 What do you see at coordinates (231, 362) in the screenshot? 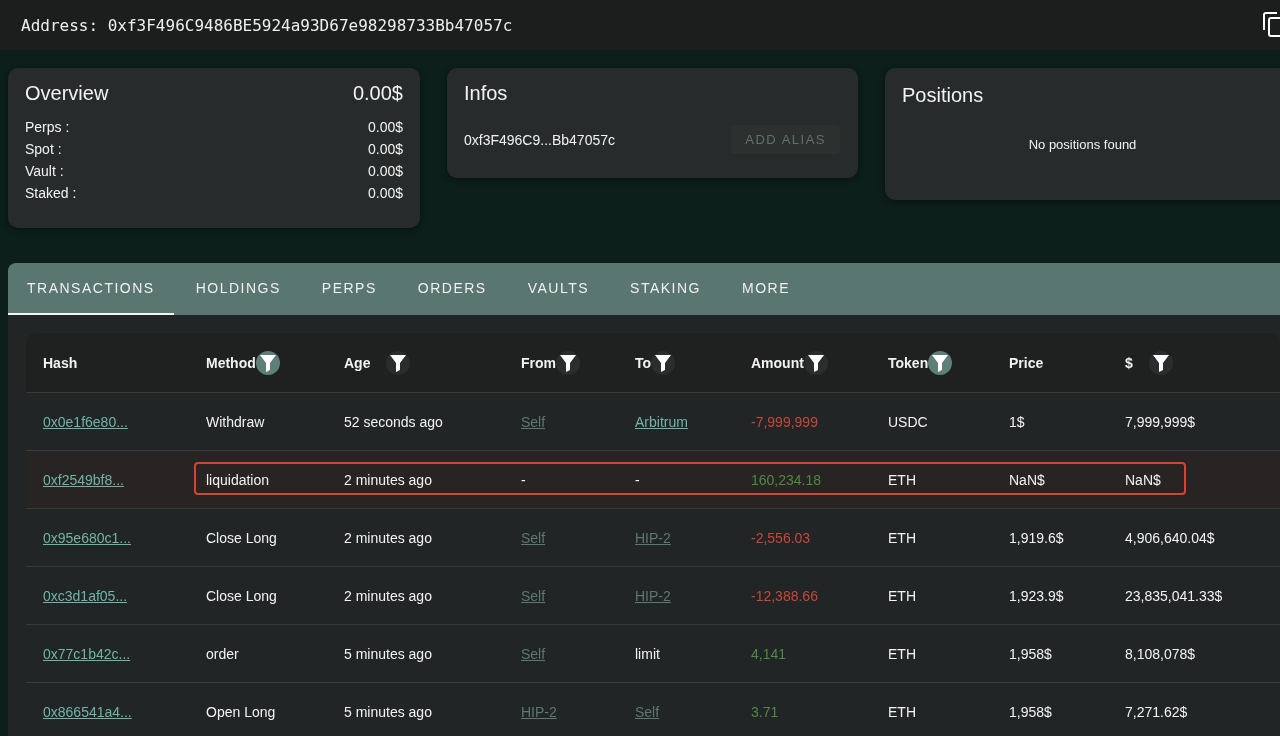
I see `column-header: Method` at bounding box center [231, 362].